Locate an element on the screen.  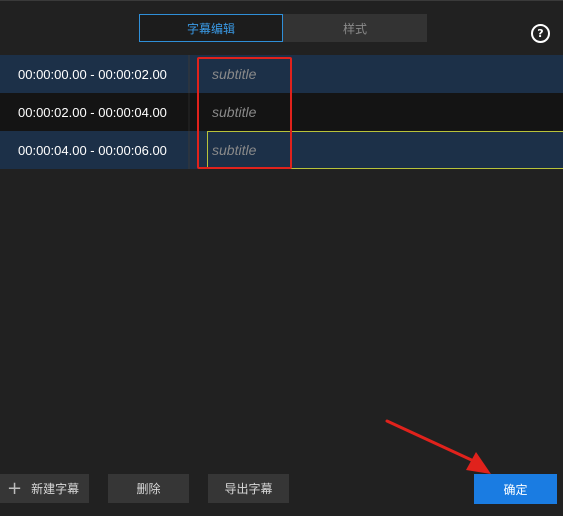
subtitle-time-range: 00:00:00.00 - 00:00:02.00 is located at coordinates (92, 74).